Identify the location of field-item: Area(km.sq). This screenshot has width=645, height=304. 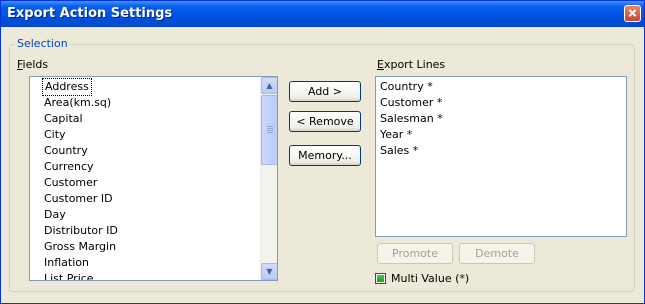
(77, 103).